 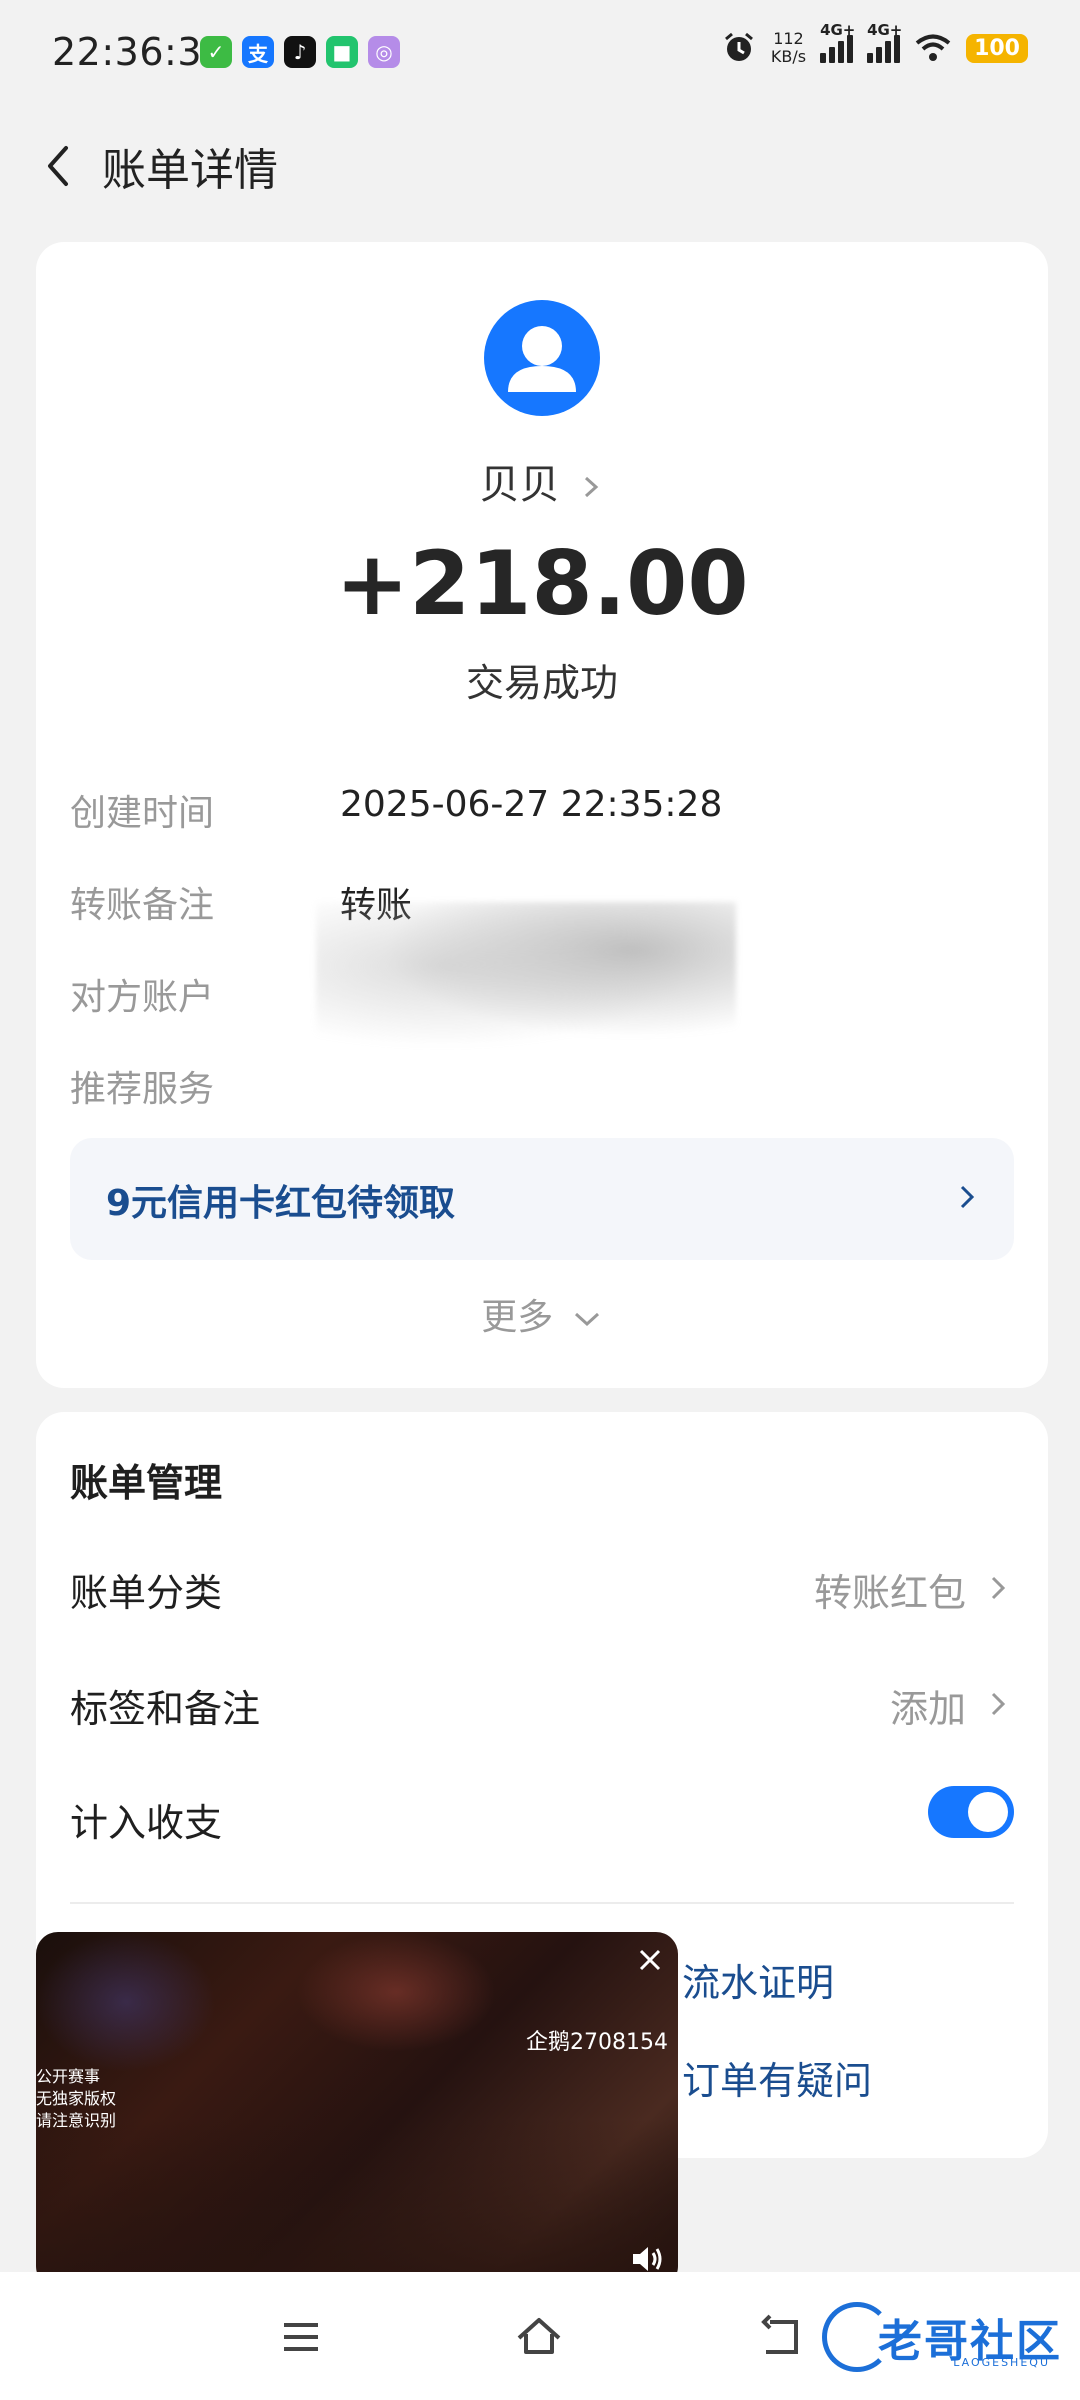 What do you see at coordinates (648, 2259) in the screenshot?
I see `sound-icon` at bounding box center [648, 2259].